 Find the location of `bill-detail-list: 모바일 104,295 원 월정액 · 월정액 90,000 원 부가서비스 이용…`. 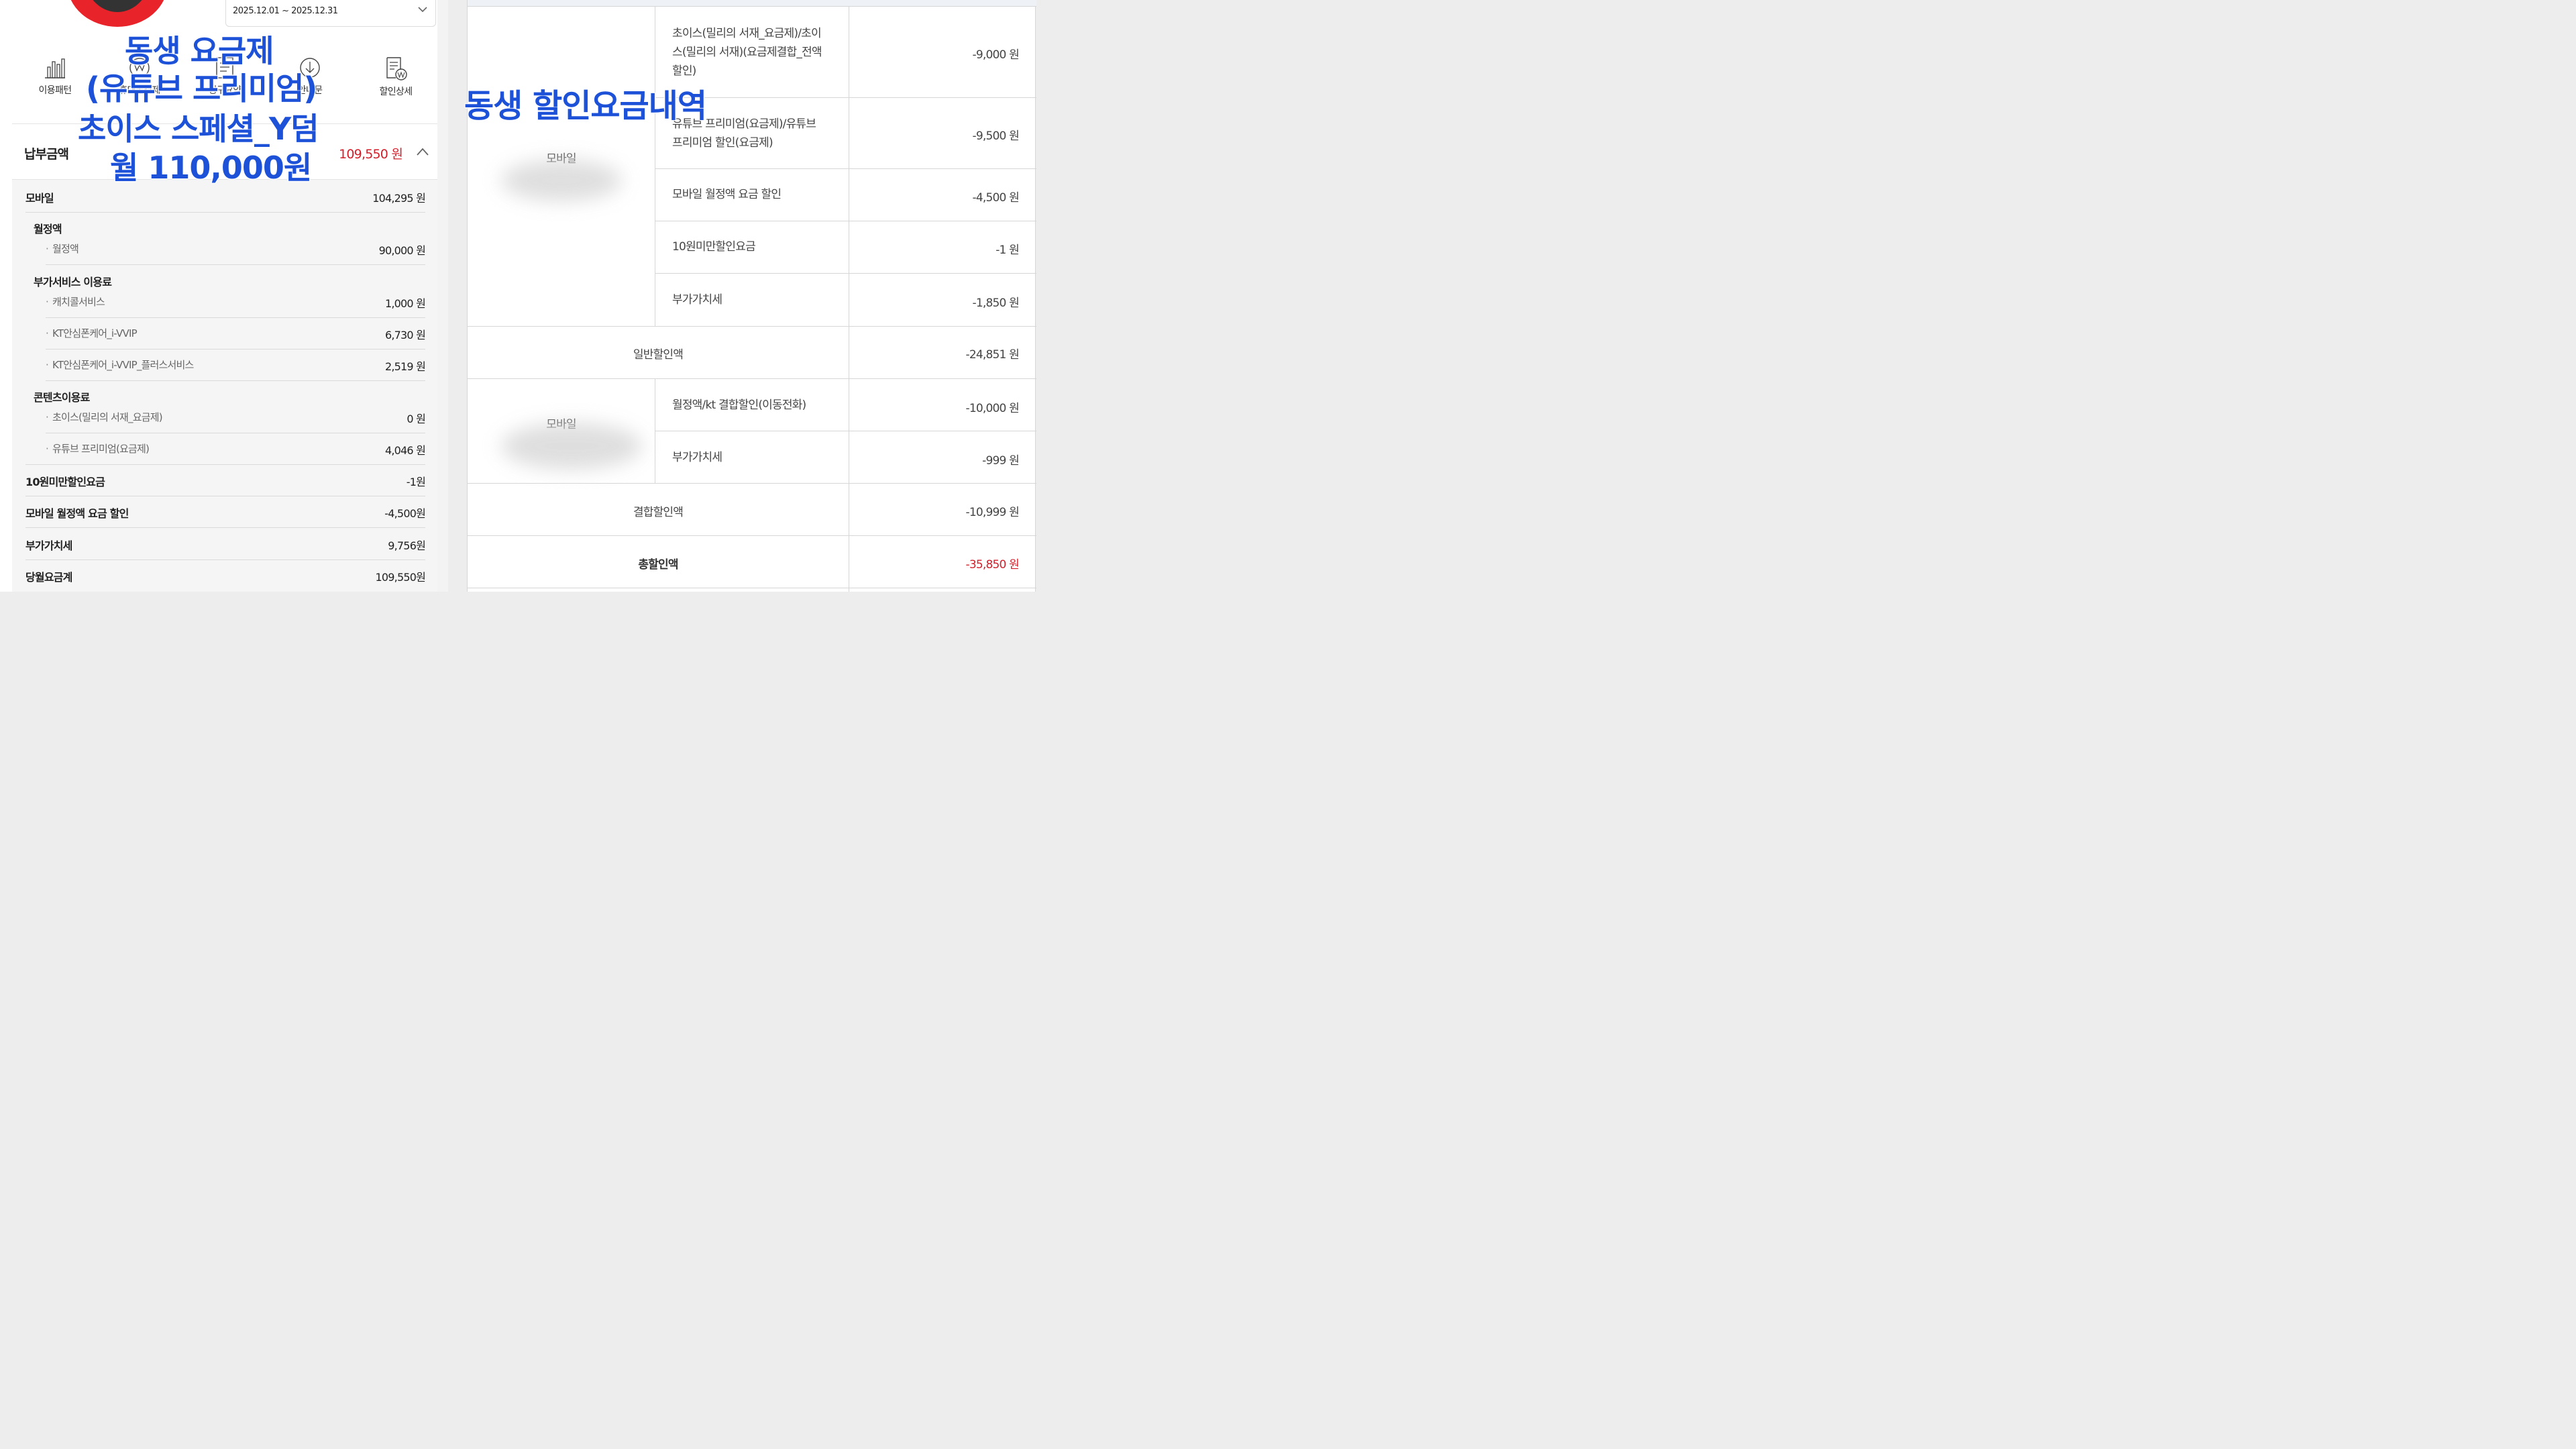

bill-detail-list: 모바일 104,295 원 월정액 · 월정액 90,000 원 부가서비스 이용… is located at coordinates (224, 386).